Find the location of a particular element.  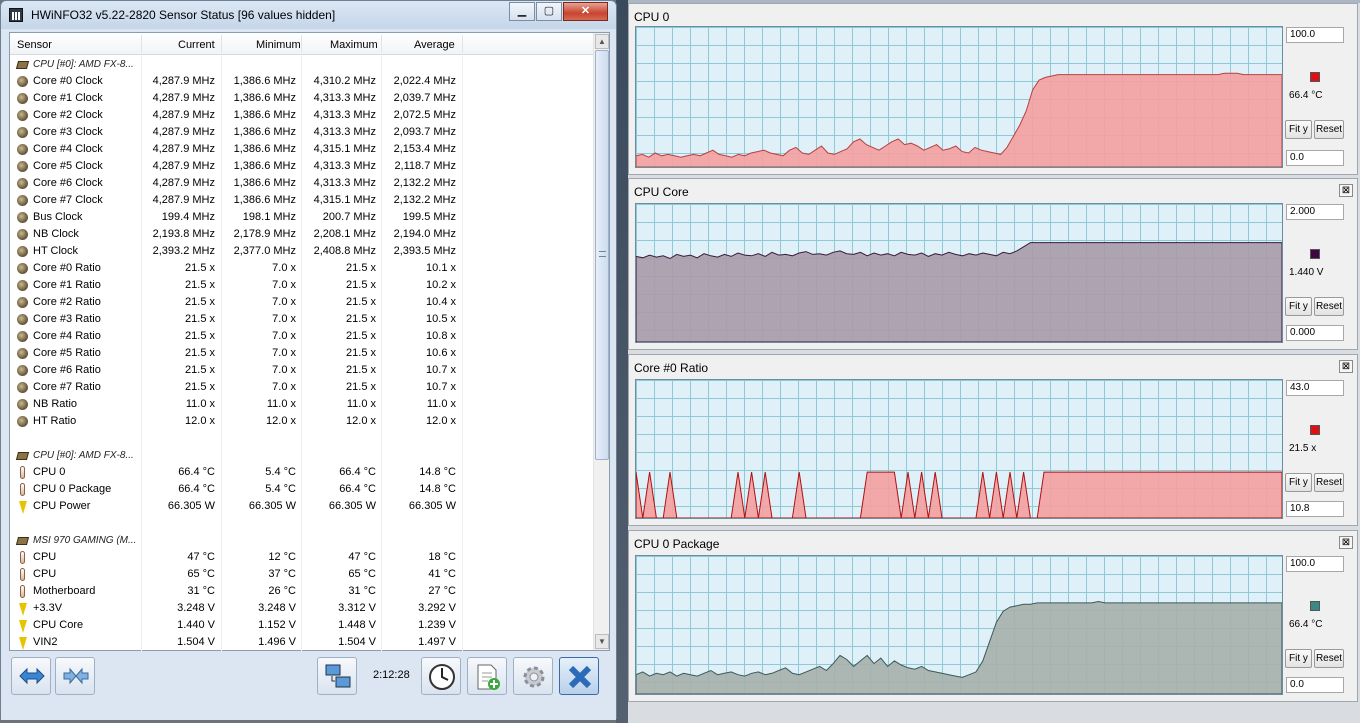

sensor-row: CPU 0 66.4 °C 5.4 °C 66.4 °C 14.8 °C is located at coordinates (302, 472).